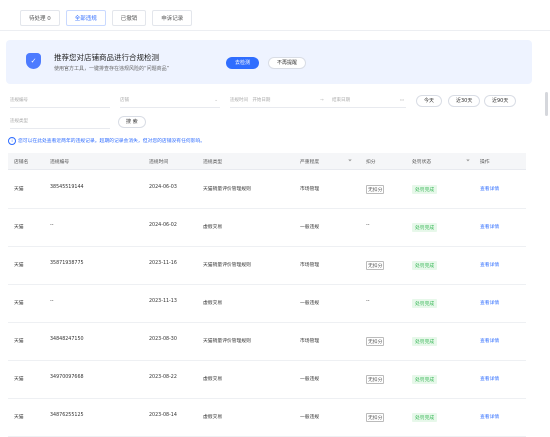 The image size is (550, 437). Describe the element at coordinates (429, 101) in the screenshot. I see `today-button: 今天` at that location.